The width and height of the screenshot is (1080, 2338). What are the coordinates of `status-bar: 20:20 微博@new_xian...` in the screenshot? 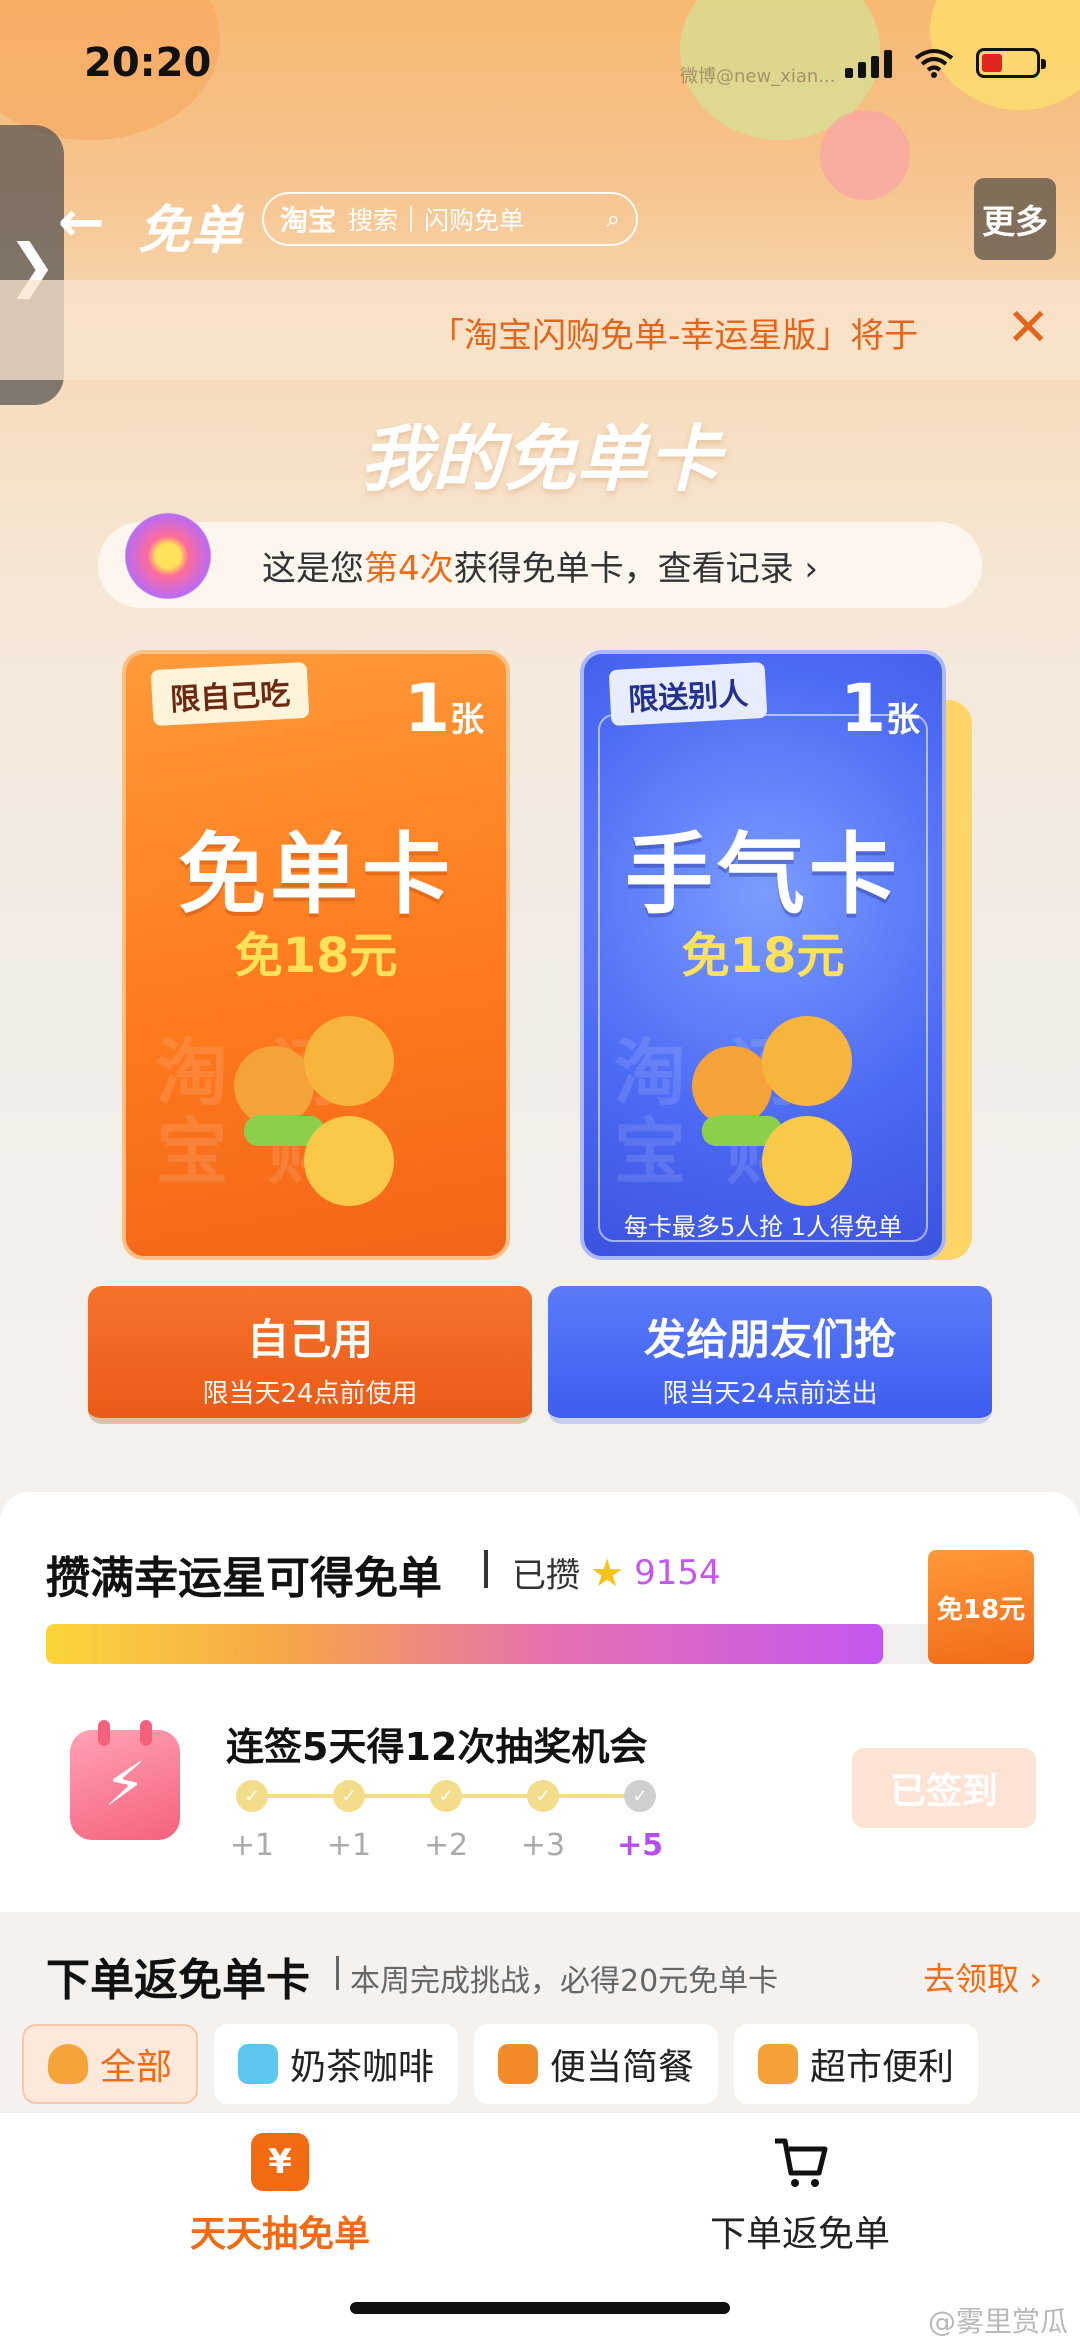 It's located at (540, 65).